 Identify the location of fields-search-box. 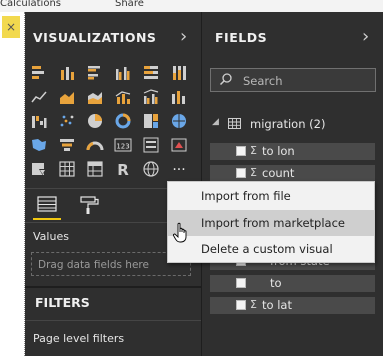
(293, 80).